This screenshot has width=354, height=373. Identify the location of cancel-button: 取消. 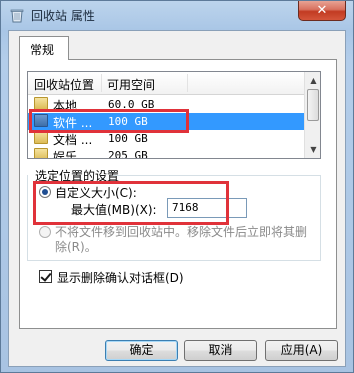
(220, 350).